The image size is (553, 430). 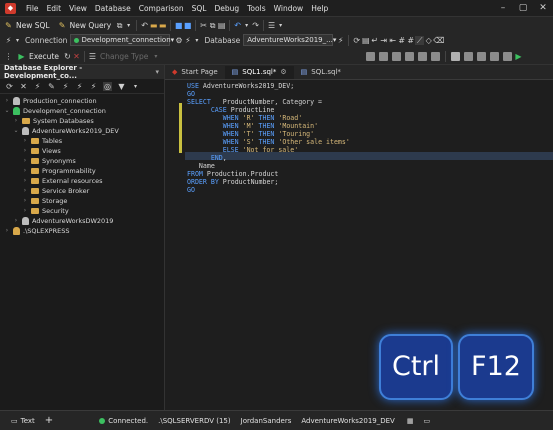 What do you see at coordinates (32, 8) in the screenshot?
I see `menu-file: File` at bounding box center [32, 8].